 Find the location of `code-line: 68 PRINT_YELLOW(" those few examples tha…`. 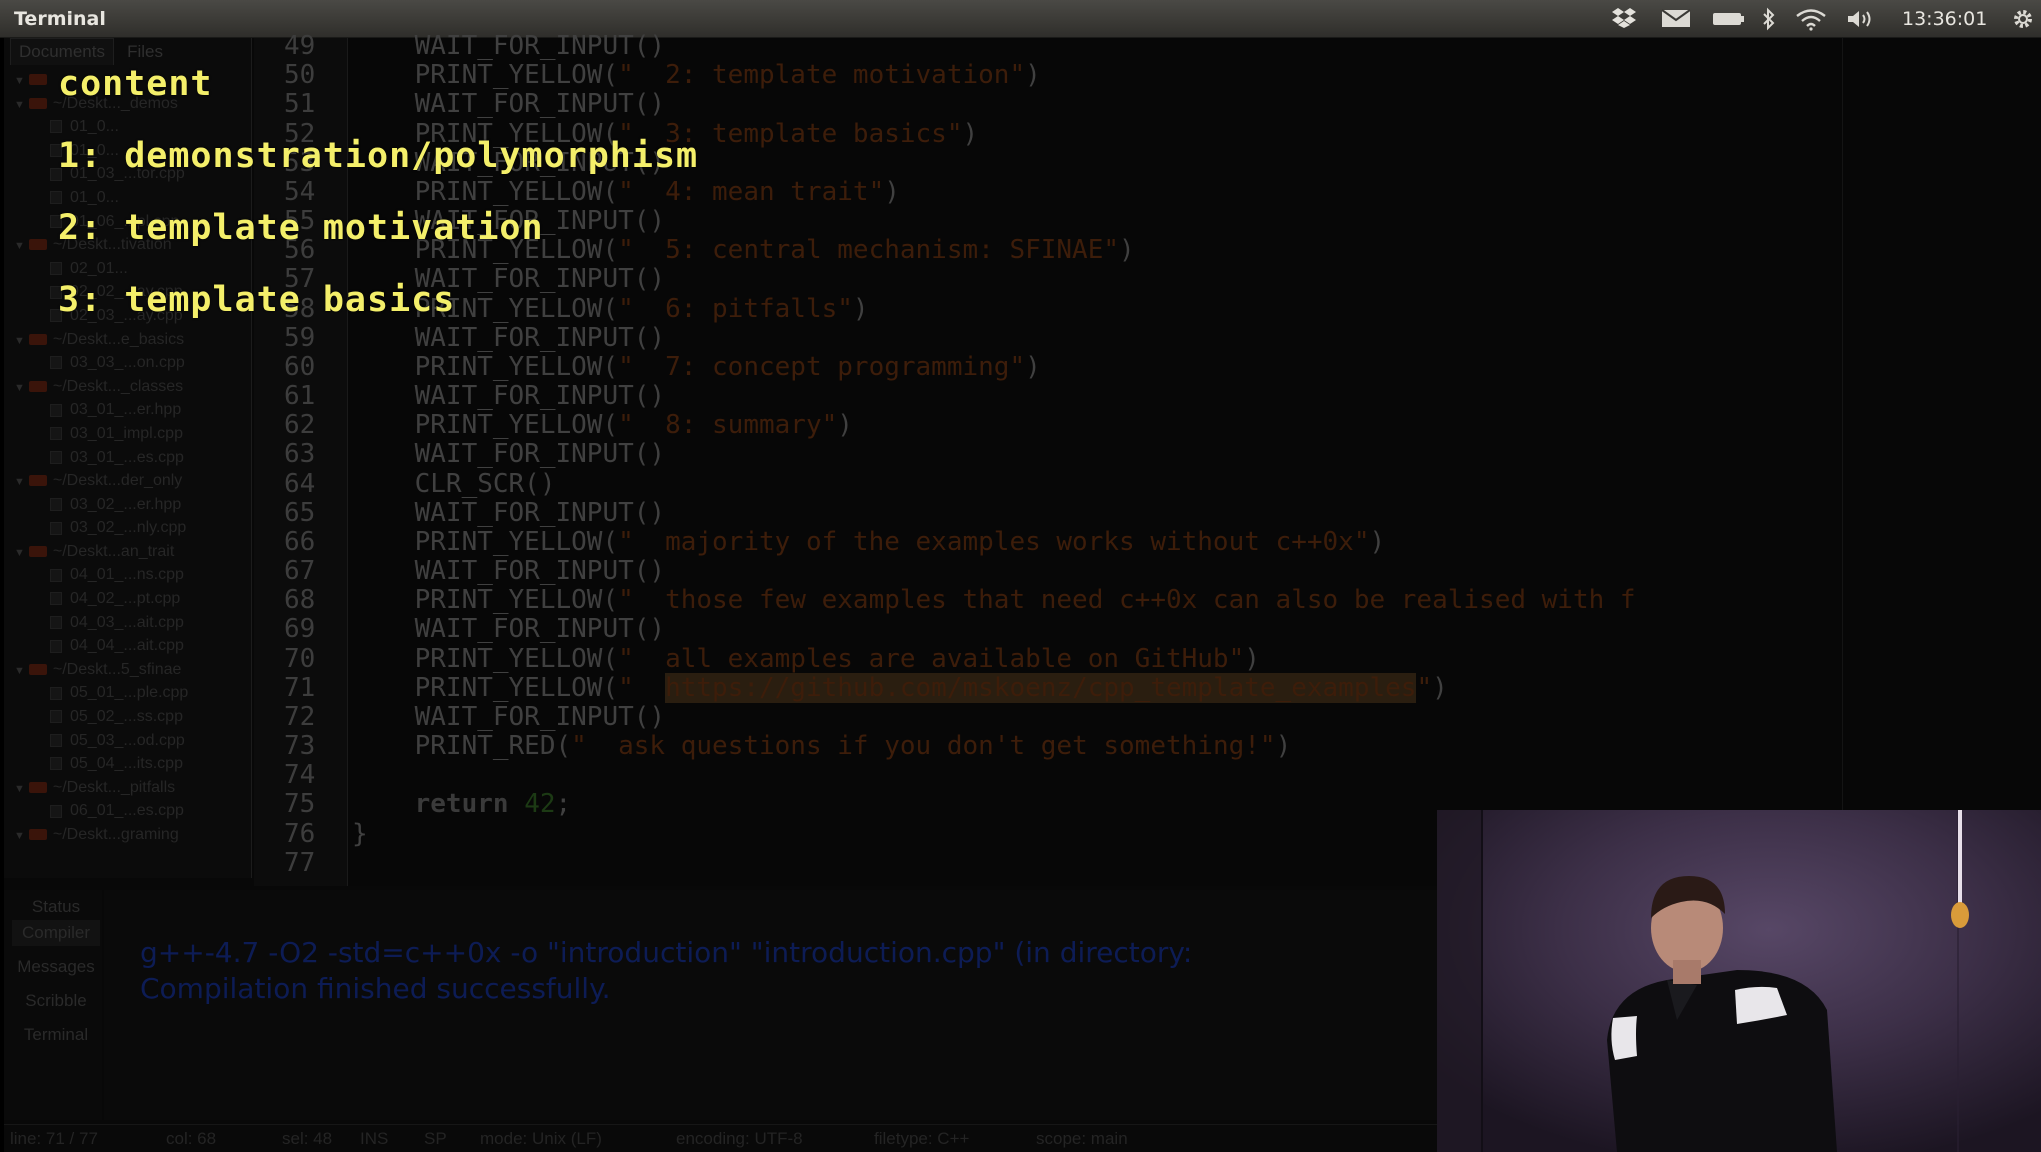

code-line: 68 PRINT_YELLOW(" those few examples tha… is located at coordinates (1147, 600).